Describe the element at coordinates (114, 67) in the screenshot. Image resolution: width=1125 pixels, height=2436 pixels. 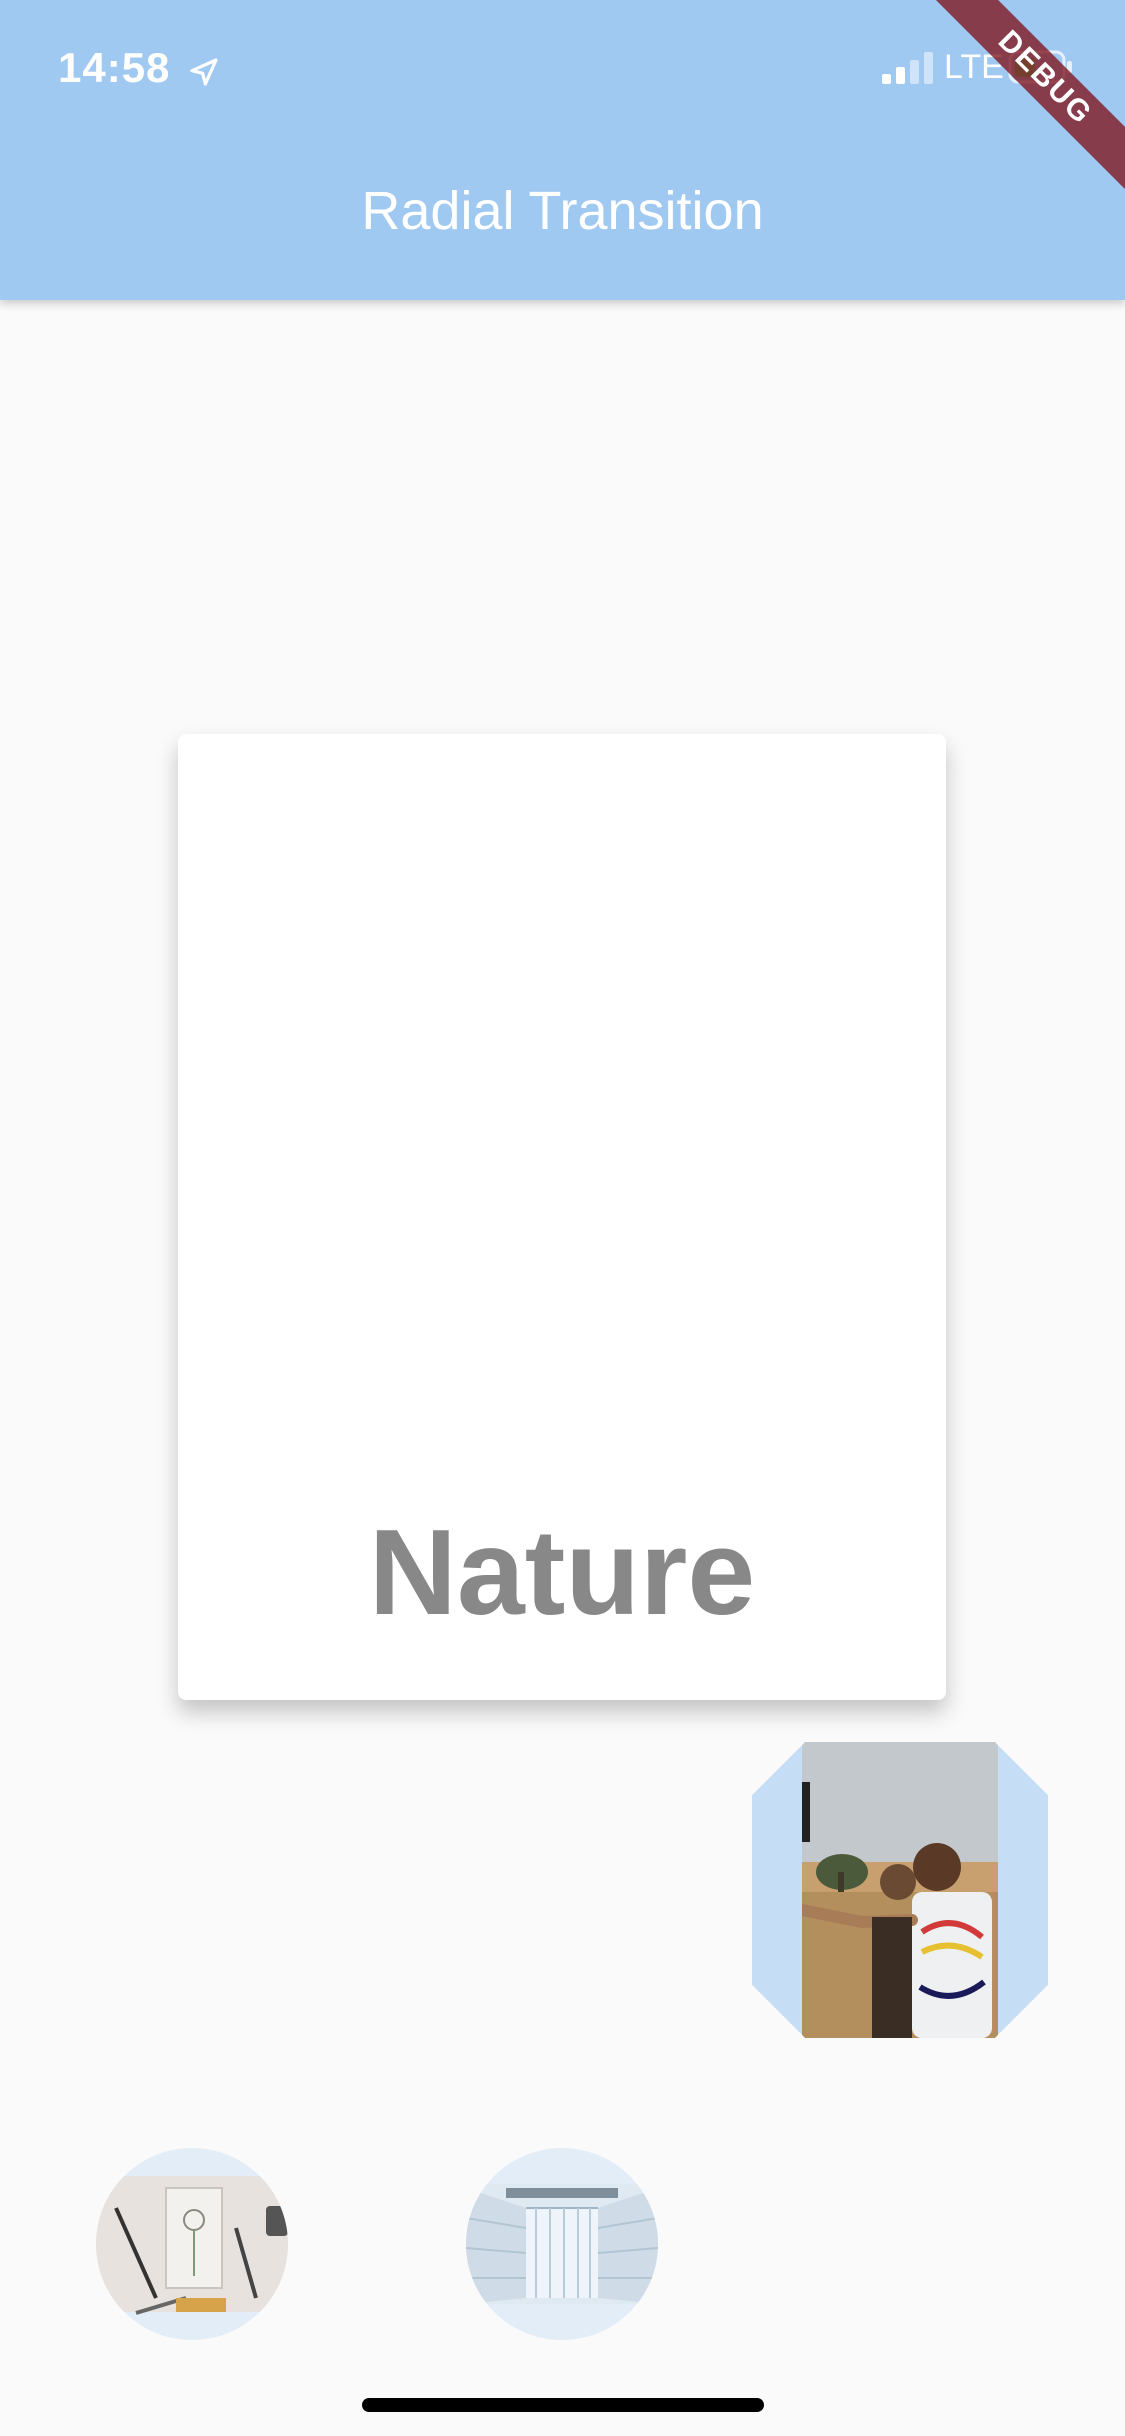
I see `status-time: 14:58` at that location.